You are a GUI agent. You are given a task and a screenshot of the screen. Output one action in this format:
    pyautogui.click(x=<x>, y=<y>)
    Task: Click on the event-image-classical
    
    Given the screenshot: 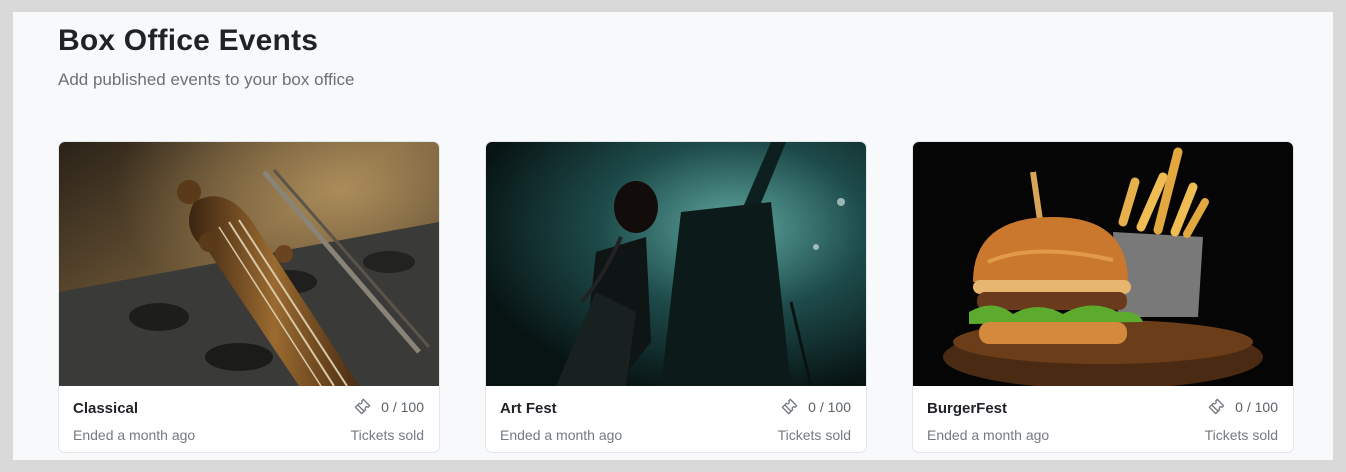 What is the action you would take?
    pyautogui.click(x=249, y=264)
    